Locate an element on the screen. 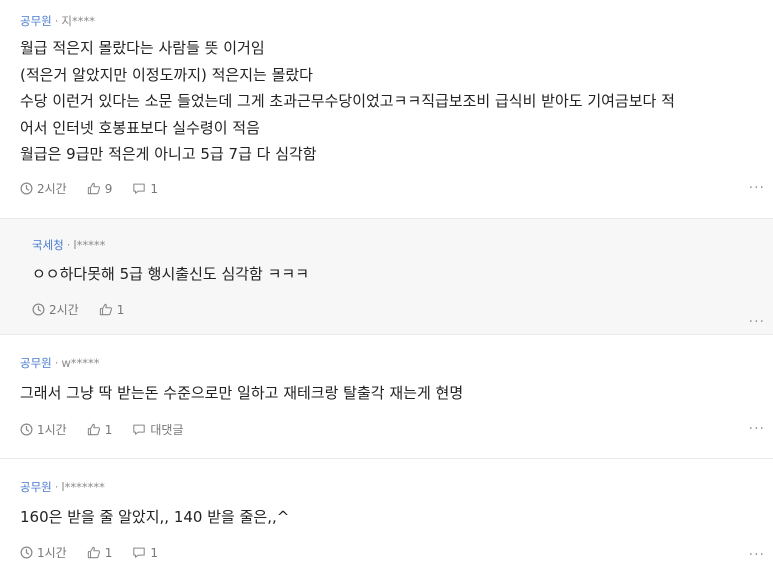  like-count: 9 is located at coordinates (108, 188).